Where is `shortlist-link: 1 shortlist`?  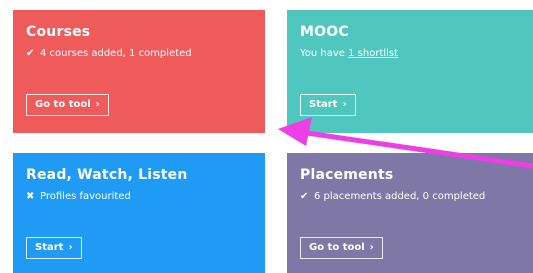 shortlist-link: 1 shortlist is located at coordinates (373, 53).